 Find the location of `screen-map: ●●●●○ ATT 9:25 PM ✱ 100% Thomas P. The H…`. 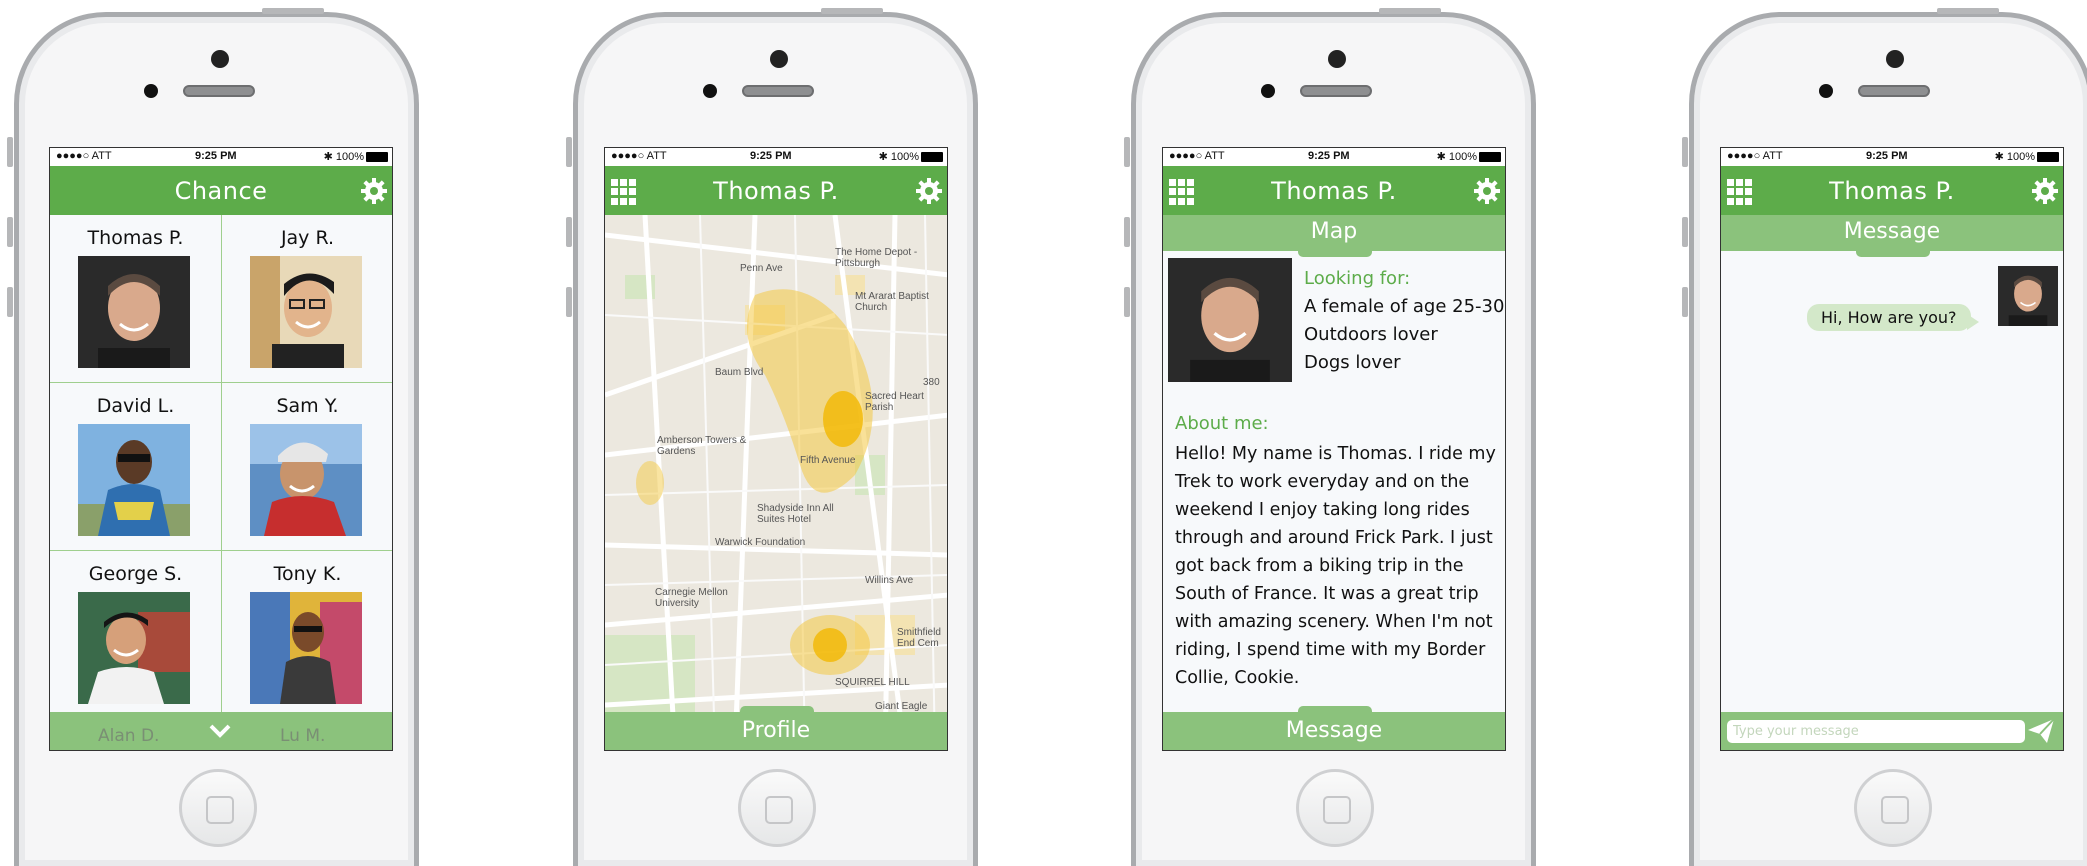

screen-map: ●●●●○ ATT 9:25 PM ✱ 100% Thomas P. The H… is located at coordinates (776, 449).